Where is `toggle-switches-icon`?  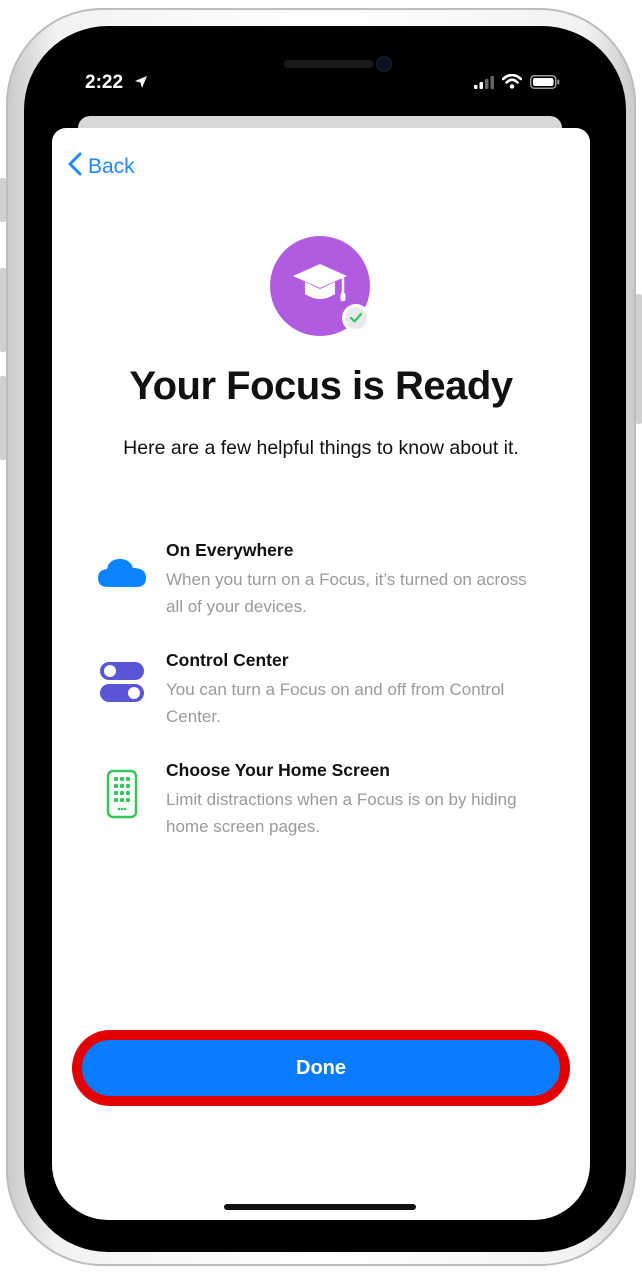 toggle-switches-icon is located at coordinates (122, 682).